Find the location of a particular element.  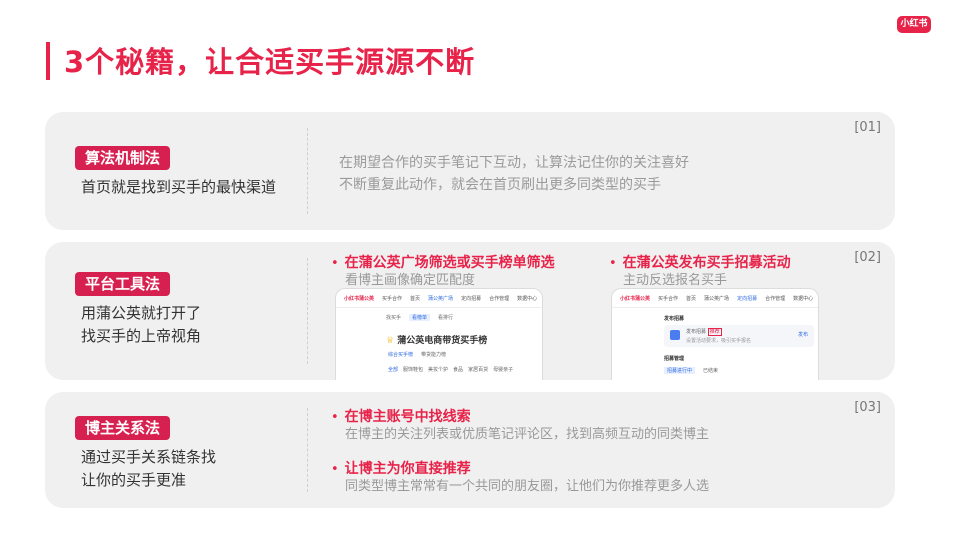

bullet-plaza-filter: • 在蒲公英广场筛选或买手榜单筛选 看博主画像确定匹配度 is located at coordinates (443, 271).